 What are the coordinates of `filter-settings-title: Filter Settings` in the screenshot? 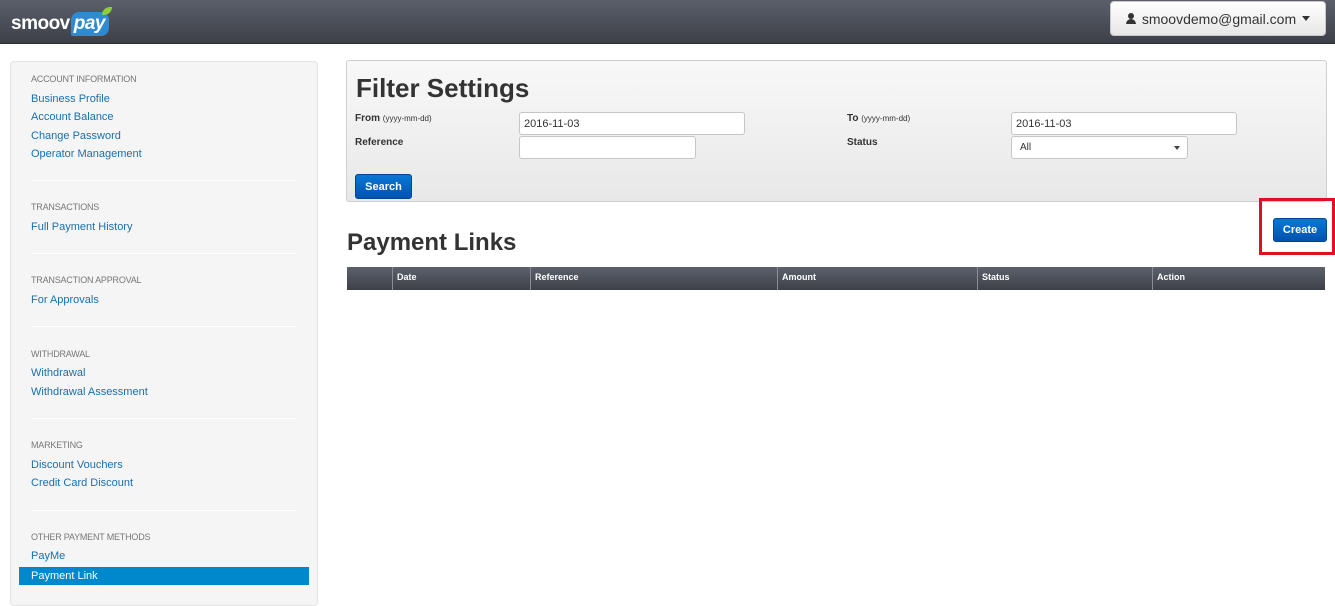 It's located at (443, 88).